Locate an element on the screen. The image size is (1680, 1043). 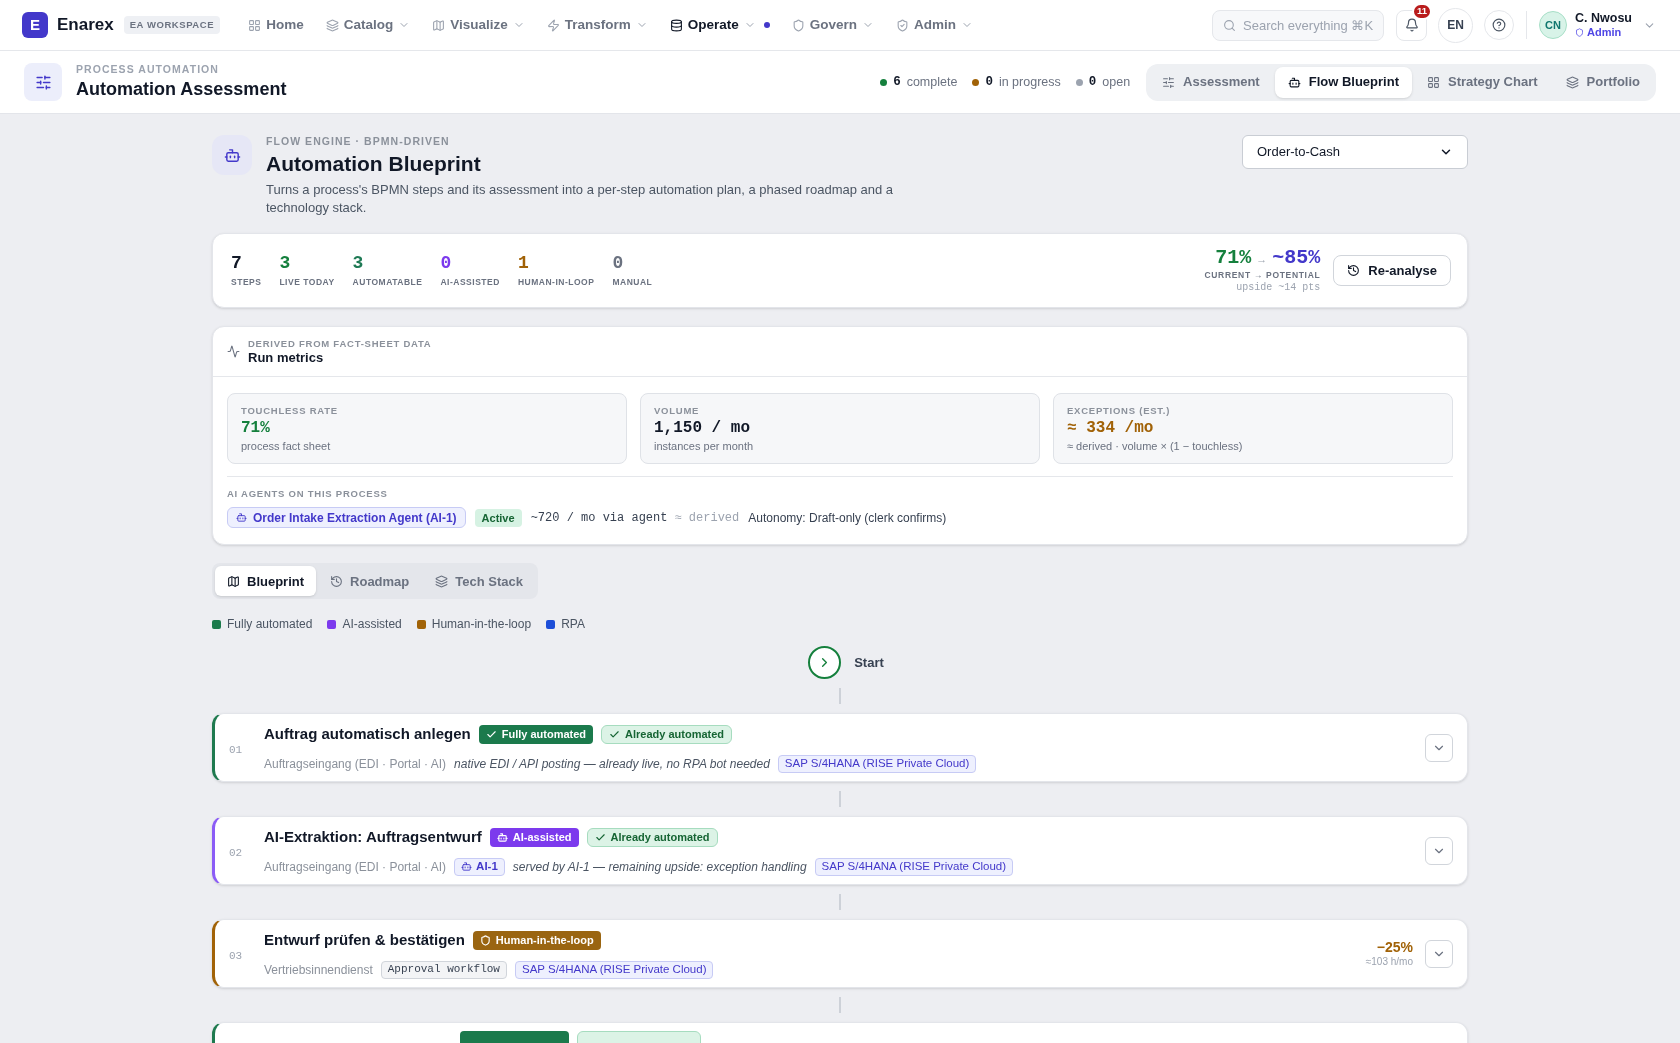
process-select: Order-to-Cash is located at coordinates (1355, 152).